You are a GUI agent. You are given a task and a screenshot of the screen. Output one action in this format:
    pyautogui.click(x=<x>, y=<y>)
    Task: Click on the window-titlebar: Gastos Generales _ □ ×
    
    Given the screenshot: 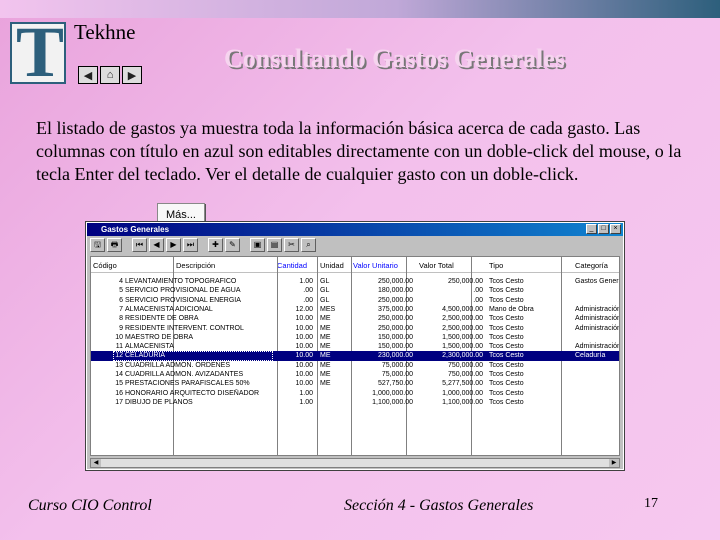 What is the action you would take?
    pyautogui.click(x=355, y=229)
    